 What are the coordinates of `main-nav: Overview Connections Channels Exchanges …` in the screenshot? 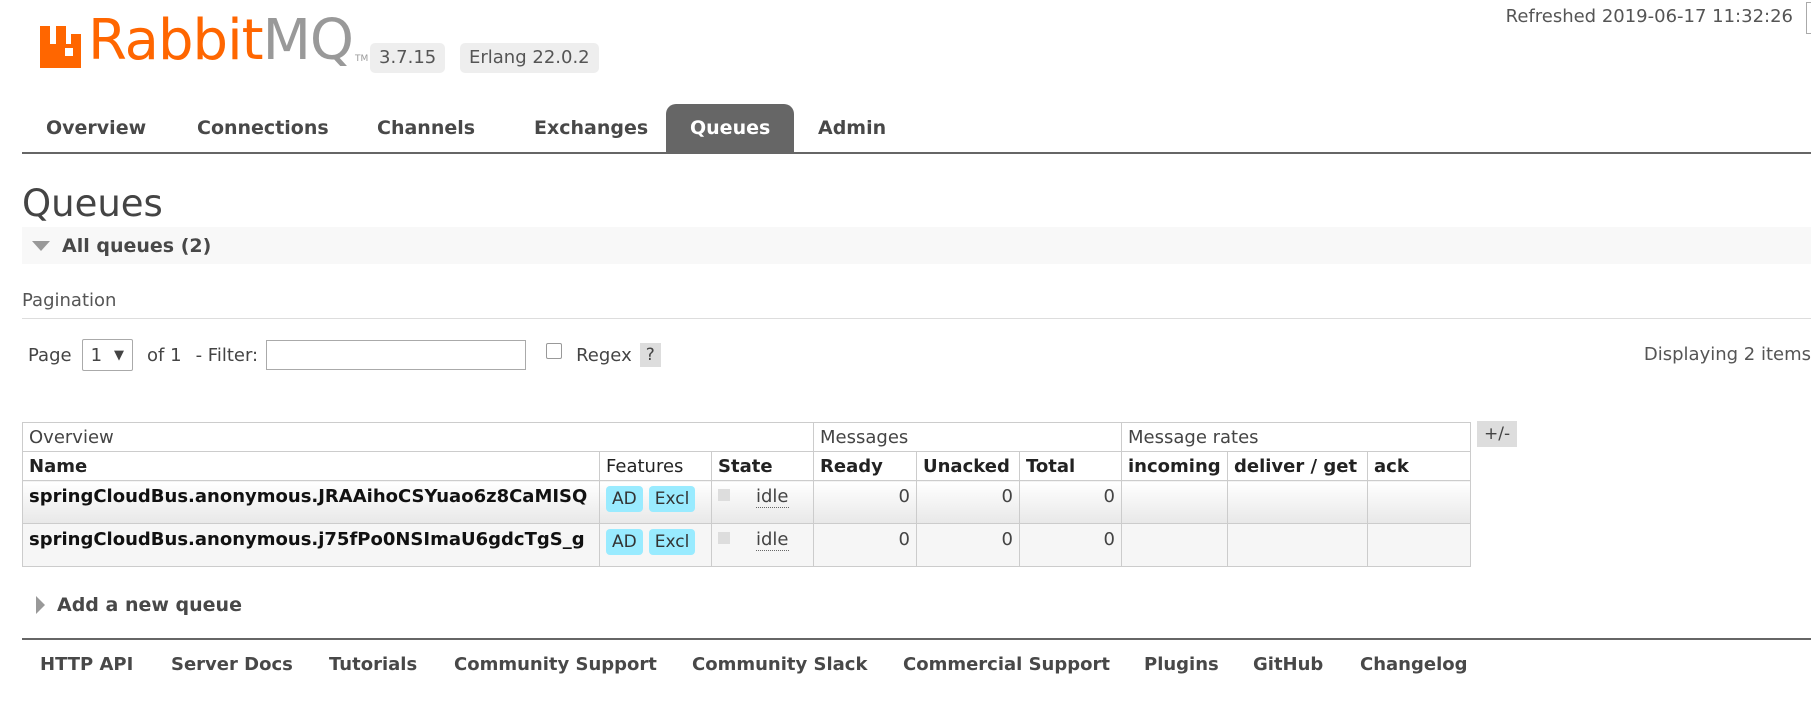 It's located at (916, 129).